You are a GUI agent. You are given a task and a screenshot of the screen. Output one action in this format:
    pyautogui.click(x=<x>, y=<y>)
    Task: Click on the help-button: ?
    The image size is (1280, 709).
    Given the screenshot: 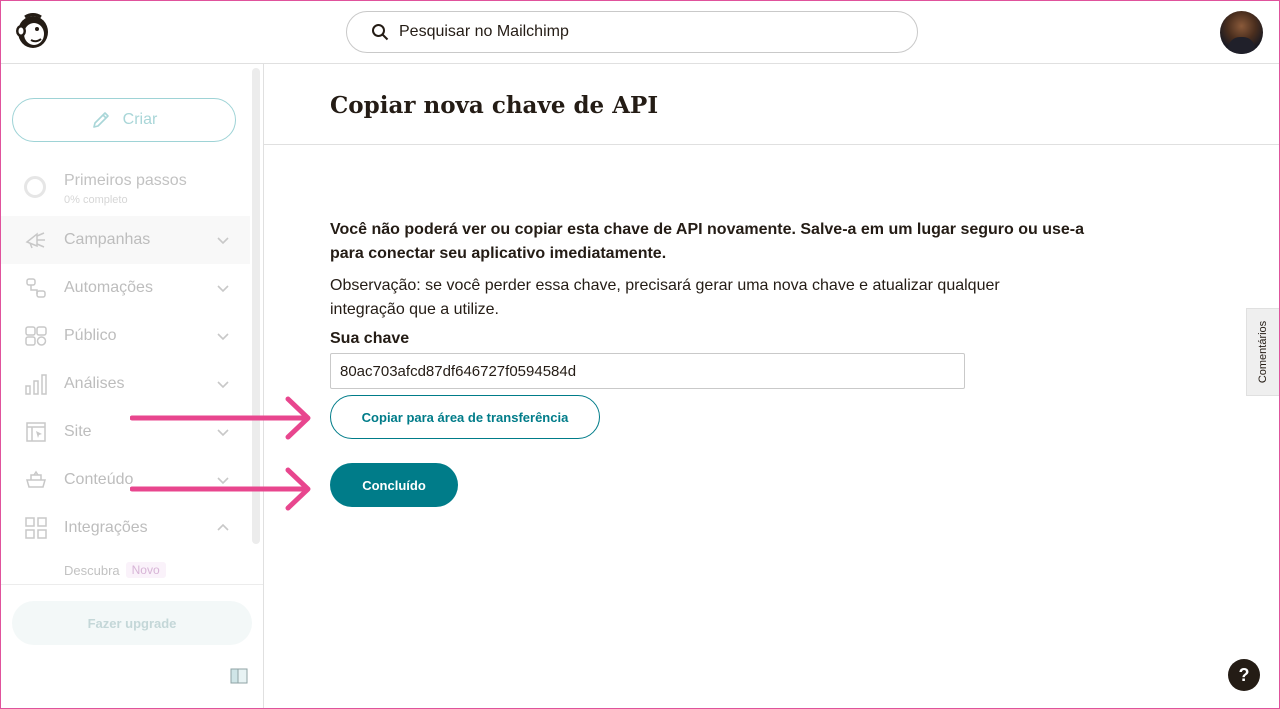 What is the action you would take?
    pyautogui.click(x=1244, y=675)
    